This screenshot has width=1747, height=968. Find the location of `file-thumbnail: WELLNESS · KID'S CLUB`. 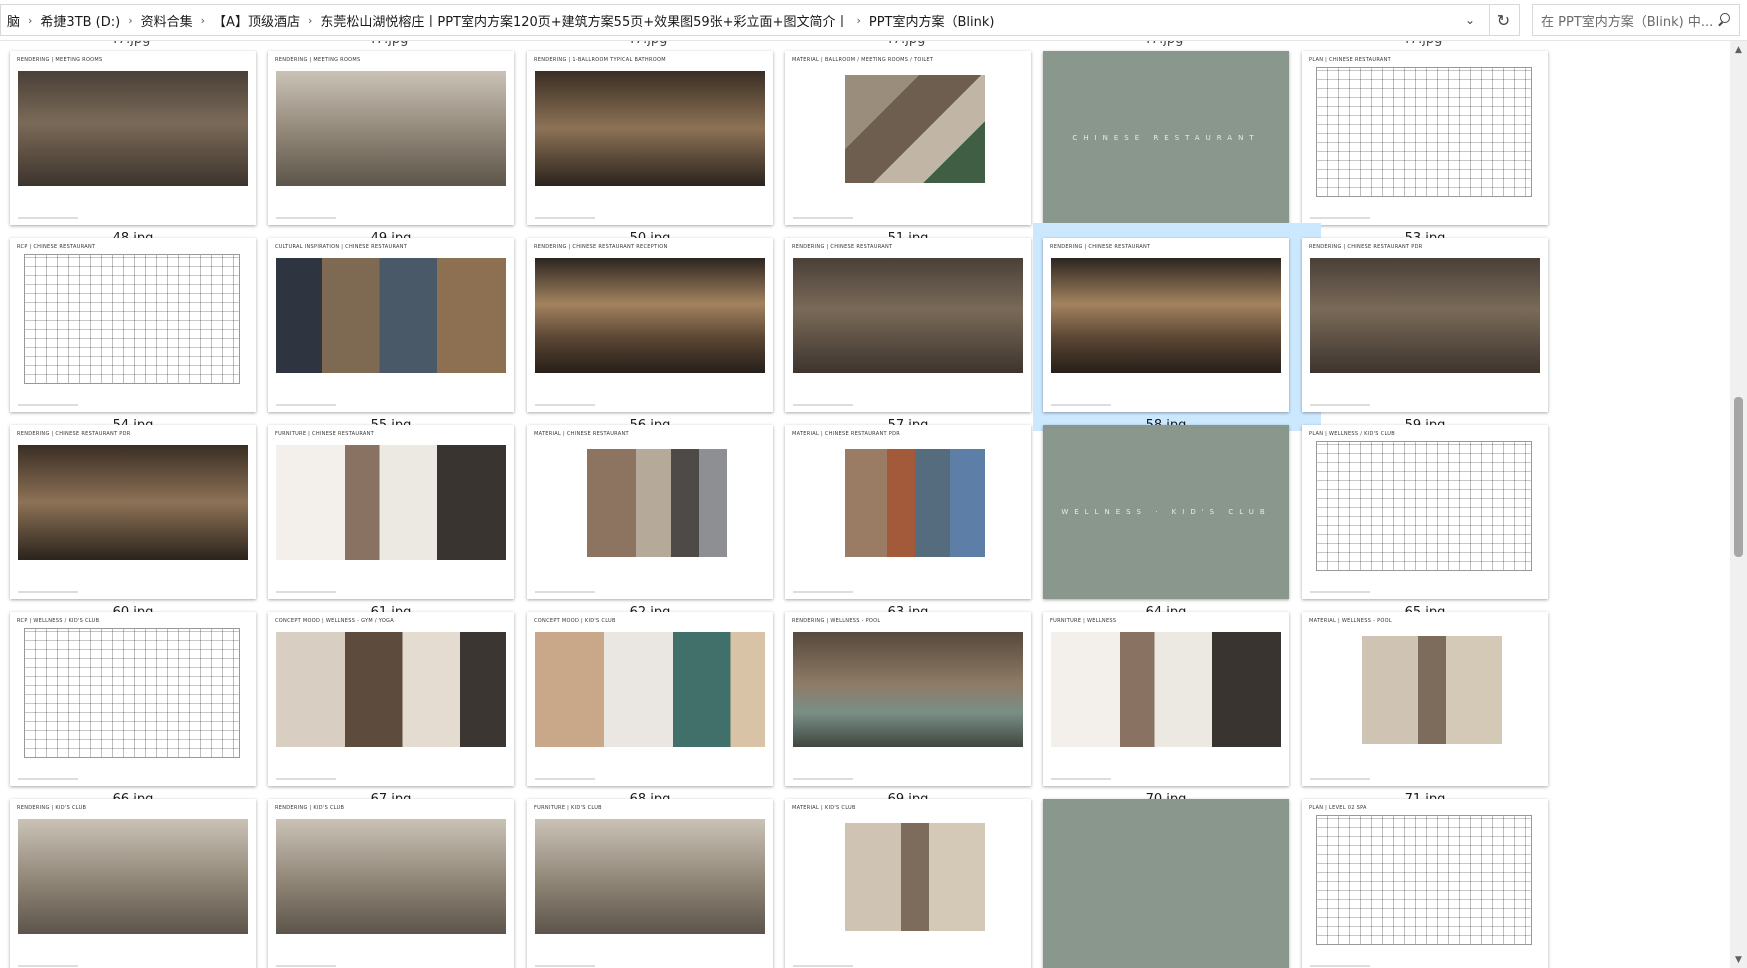

file-thumbnail: WELLNESS · KID'S CLUB is located at coordinates (1166, 512).